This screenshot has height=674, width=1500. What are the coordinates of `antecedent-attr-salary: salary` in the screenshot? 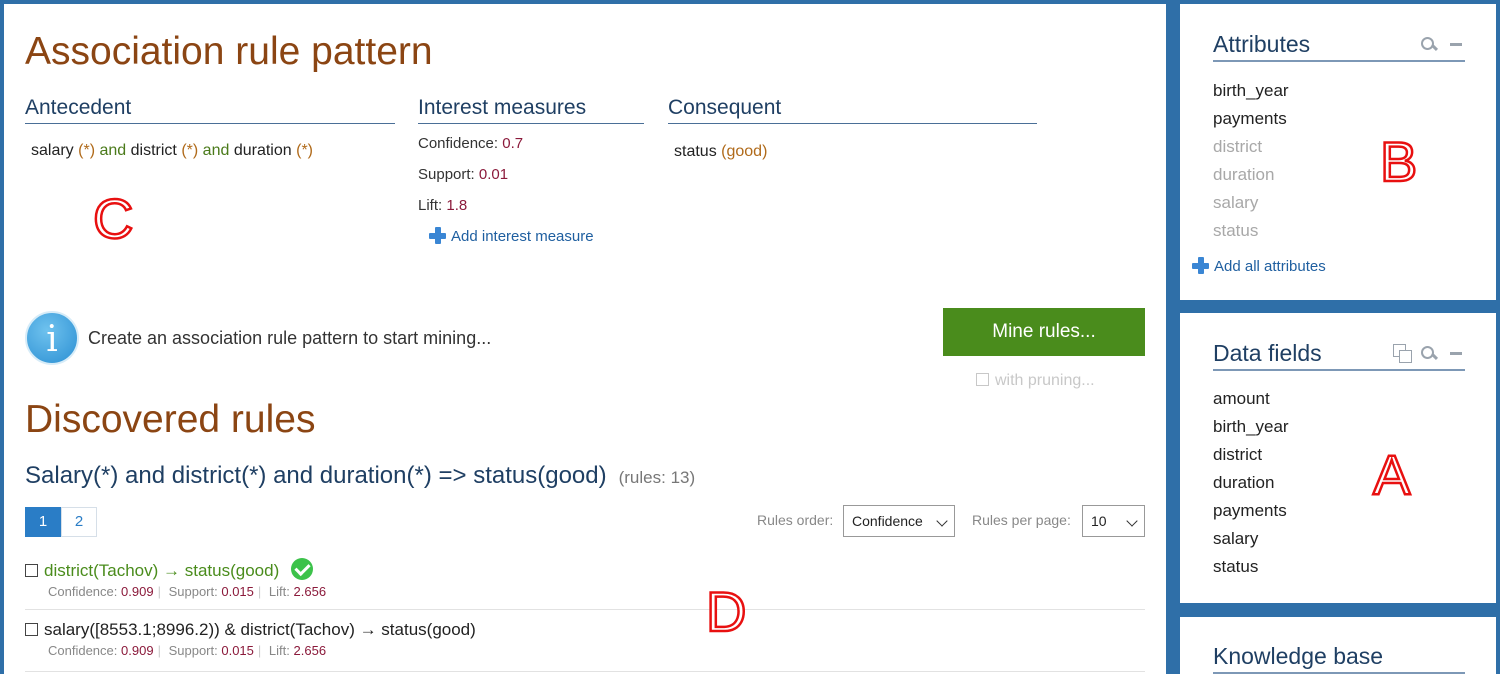 It's located at (52, 150).